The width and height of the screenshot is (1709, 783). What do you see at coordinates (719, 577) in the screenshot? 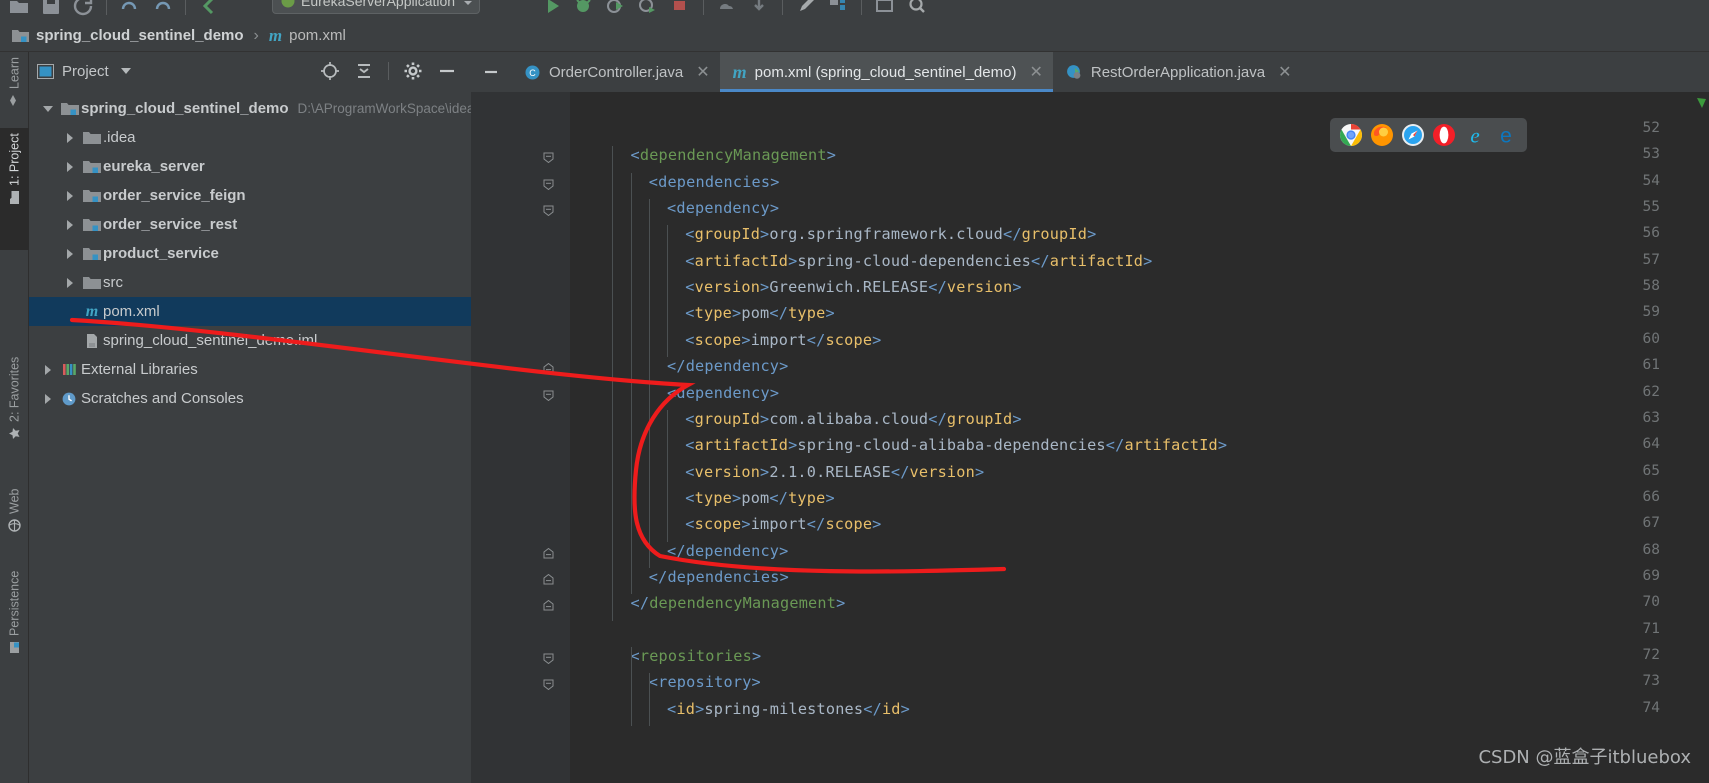
I see `code-line: </dependencies>` at bounding box center [719, 577].